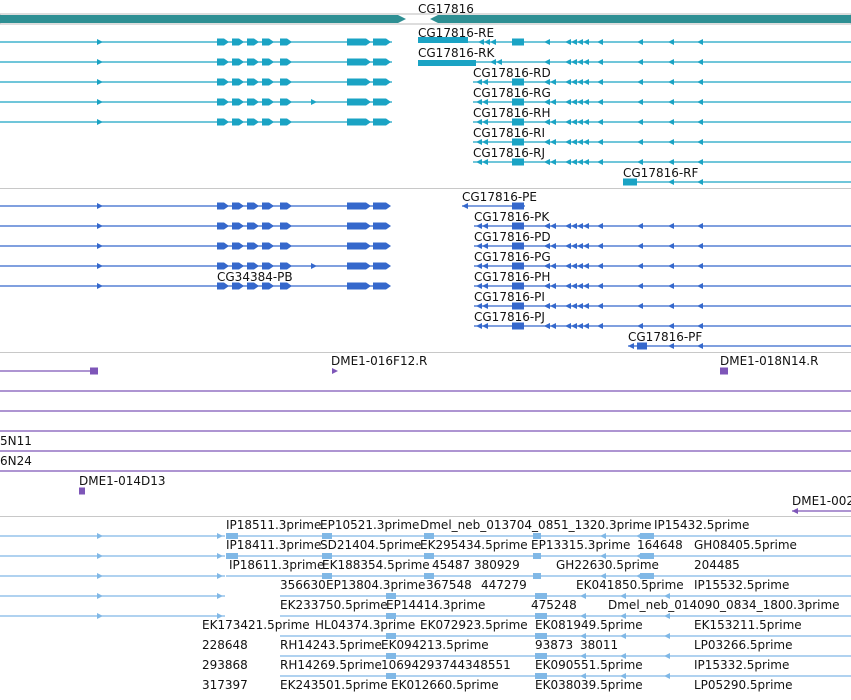 This screenshot has height=700, width=851. I want to click on est-label: HL04374.3prime, so click(365, 625).